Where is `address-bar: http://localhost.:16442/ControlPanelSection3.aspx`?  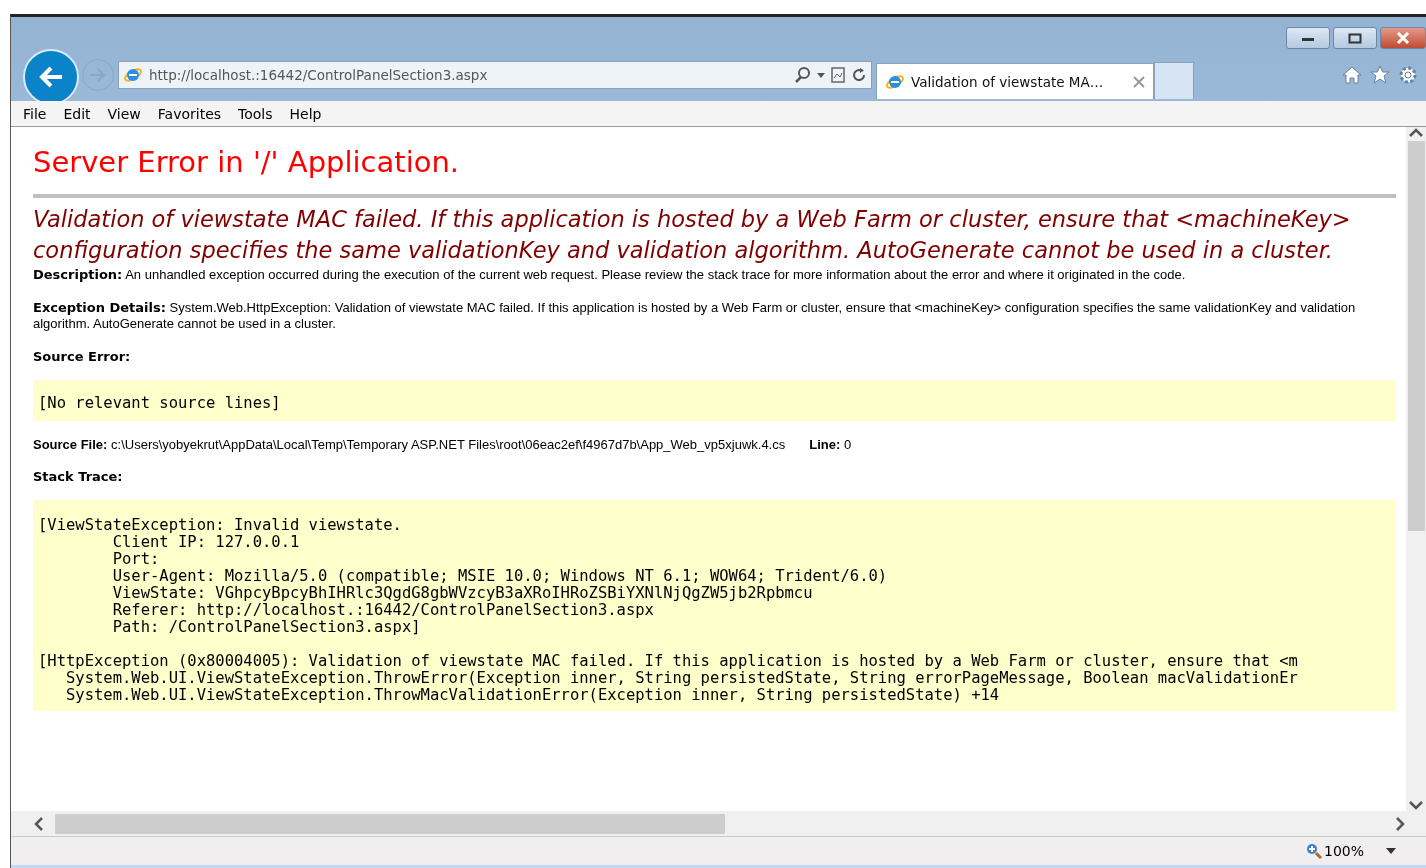 address-bar: http://localhost.:16442/ControlPanelSection3.aspx is located at coordinates (495, 75).